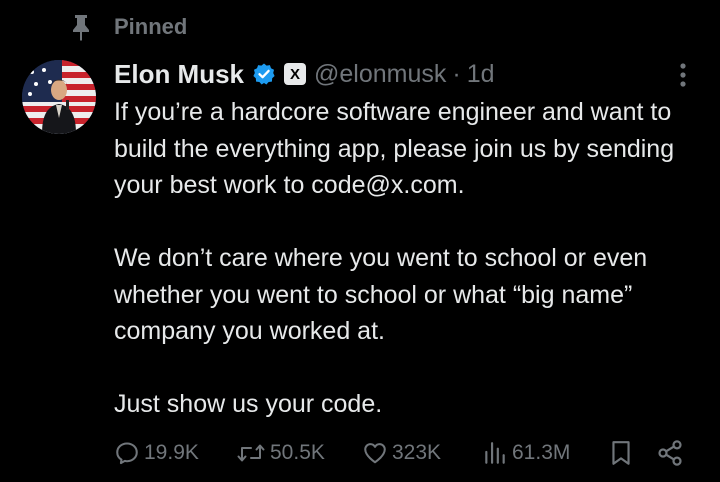 The image size is (720, 482). I want to click on pin-icon, so click(81, 27).